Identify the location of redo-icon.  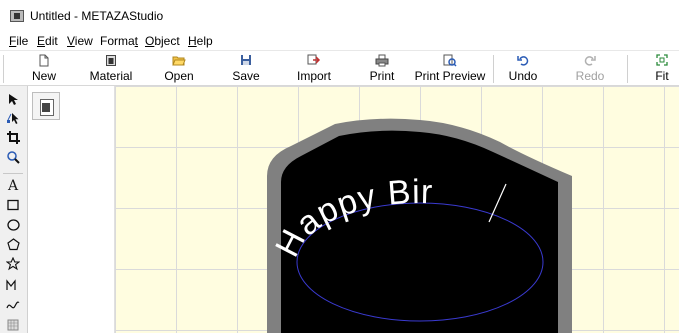
(590, 60).